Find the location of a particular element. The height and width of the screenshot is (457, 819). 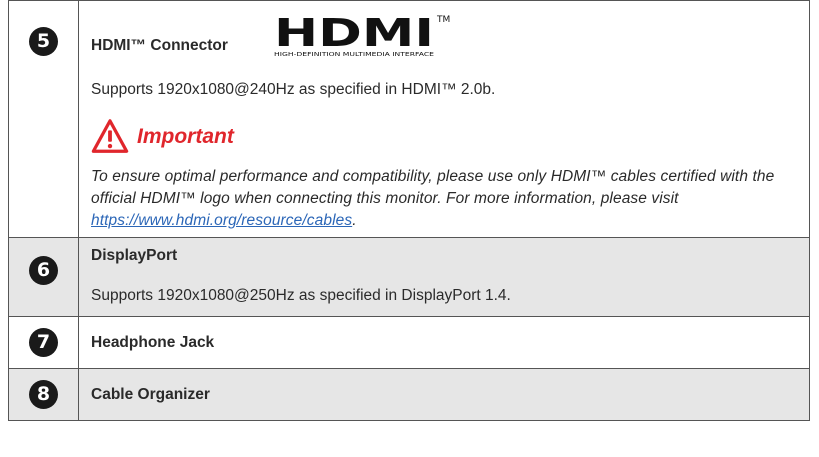

item-title: Cable Organizer is located at coordinates (150, 394).